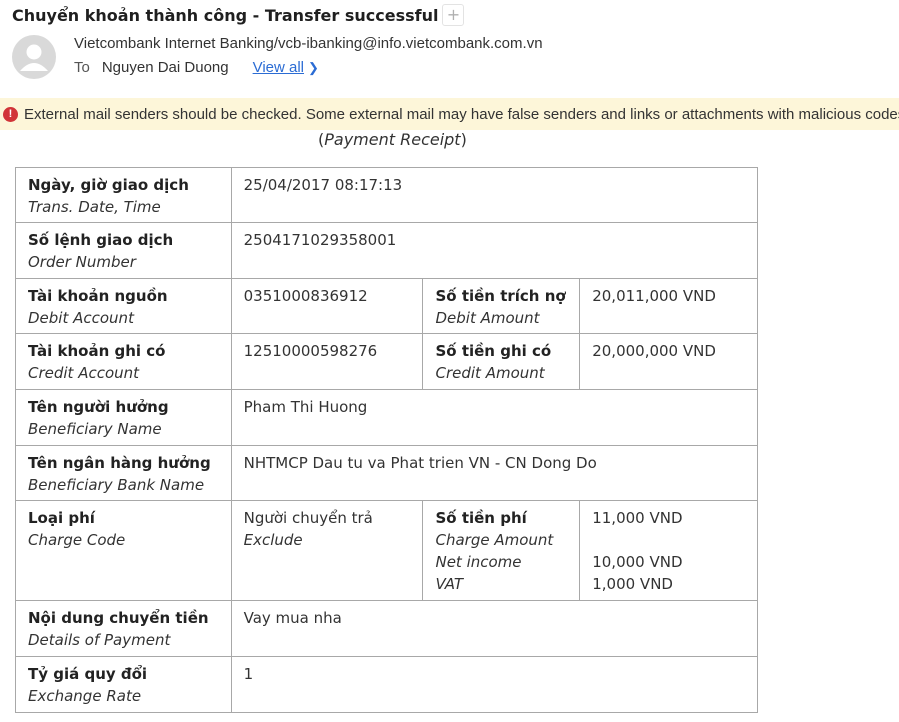 The image size is (899, 722). What do you see at coordinates (116, 485) in the screenshot?
I see `row-sublabel: Beneficiary Bank Name` at bounding box center [116, 485].